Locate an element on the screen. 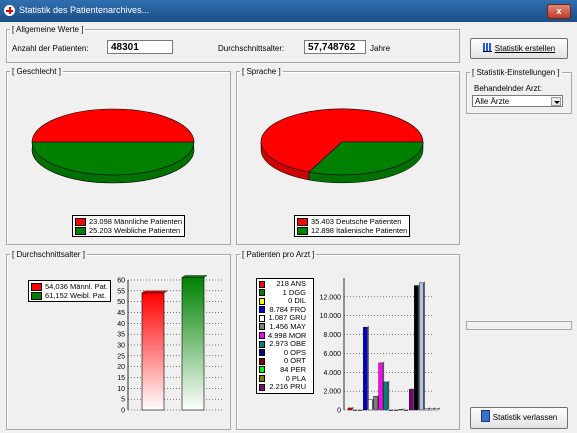 The height and width of the screenshot is (433, 577). avgage-legend-box: 54,036 Männl. Pat. 61,152 Weibl. Pat. is located at coordinates (69, 291).